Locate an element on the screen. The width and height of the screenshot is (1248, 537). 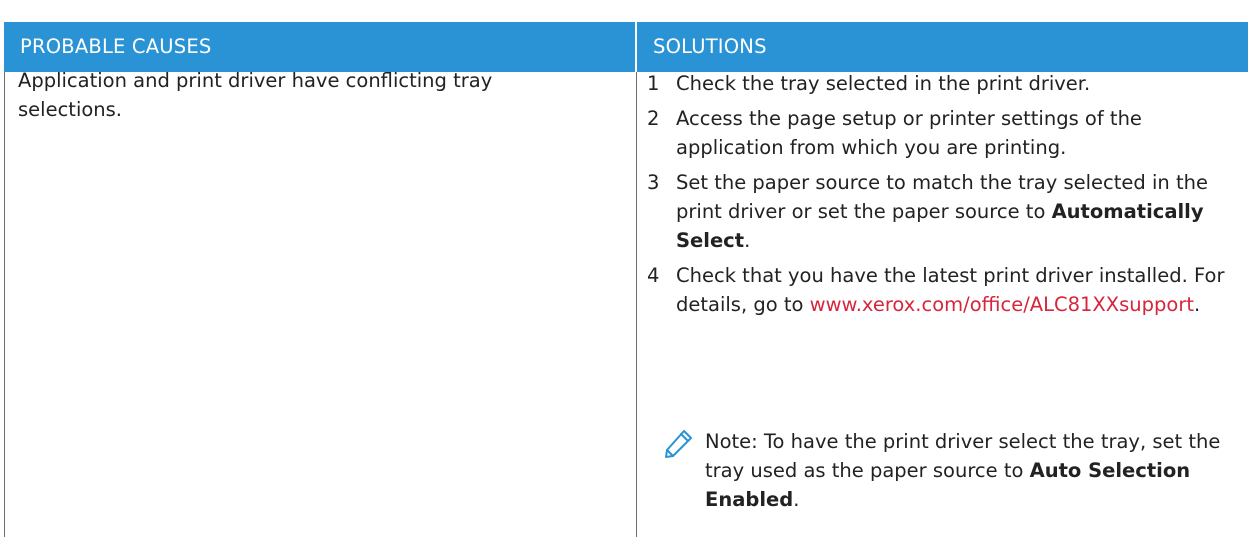
step-number: 2 is located at coordinates (653, 118).